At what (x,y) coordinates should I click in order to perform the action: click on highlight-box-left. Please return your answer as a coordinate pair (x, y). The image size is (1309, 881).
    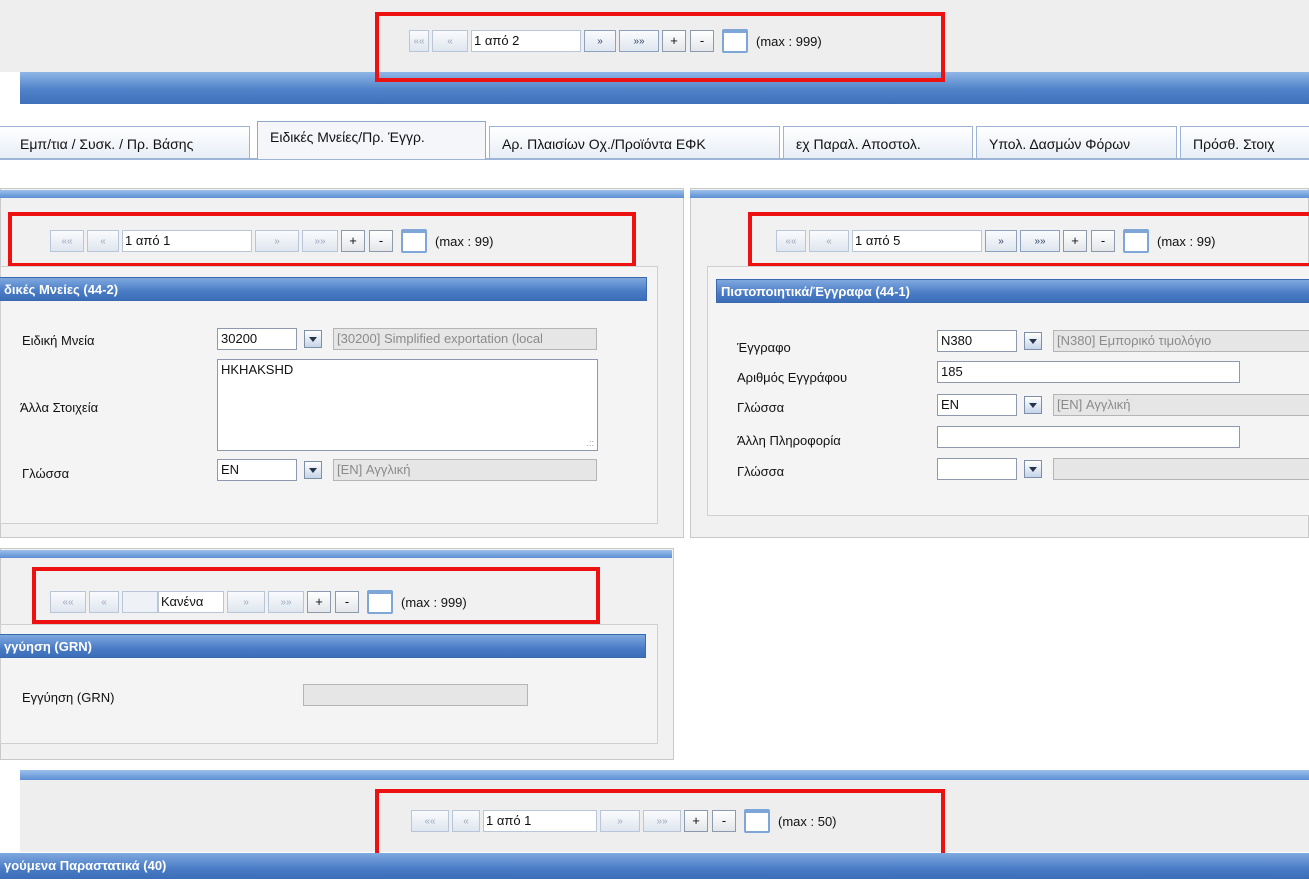
    Looking at the image, I should click on (322, 239).